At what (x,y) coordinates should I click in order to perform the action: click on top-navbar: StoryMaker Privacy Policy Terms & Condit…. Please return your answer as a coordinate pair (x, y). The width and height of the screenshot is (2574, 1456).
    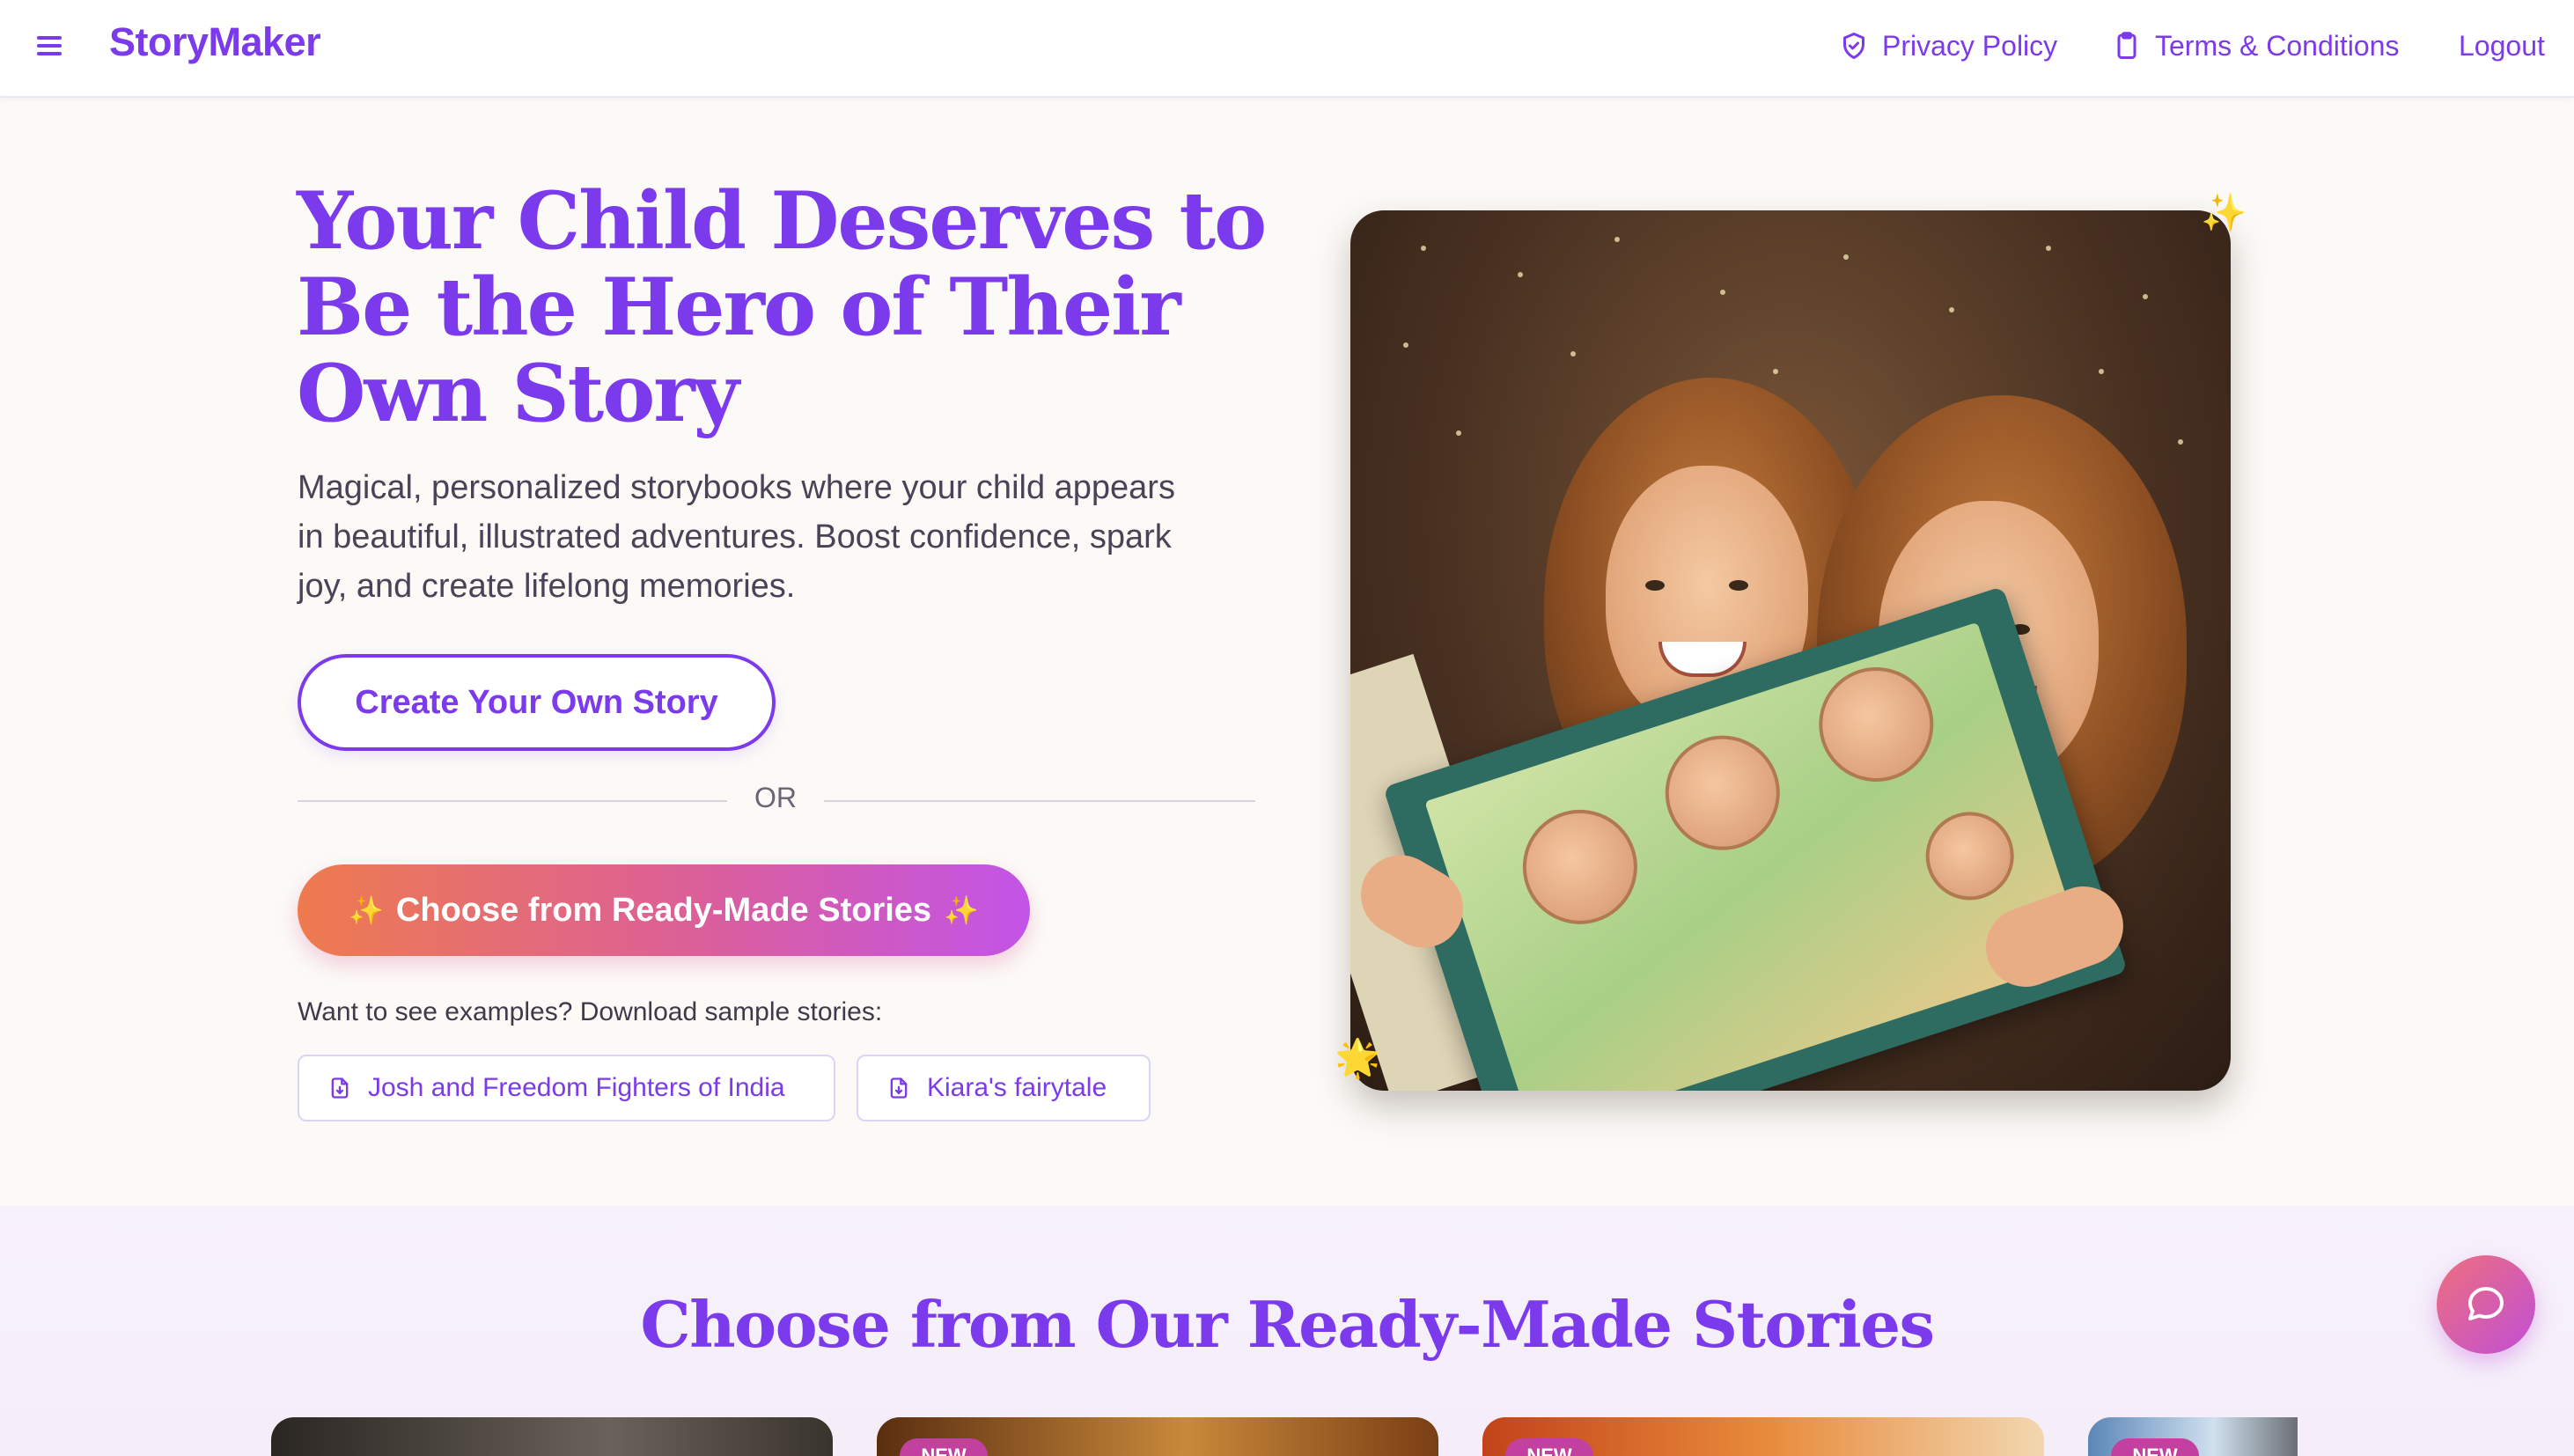
    Looking at the image, I should click on (1287, 49).